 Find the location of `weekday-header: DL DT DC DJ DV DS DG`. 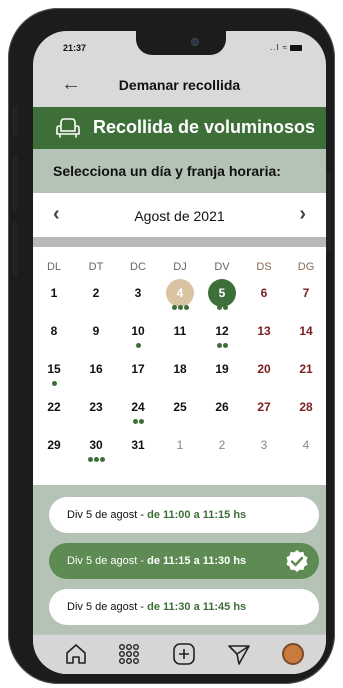

weekday-header: DL DT DC DJ DV DS DG is located at coordinates (185, 270).